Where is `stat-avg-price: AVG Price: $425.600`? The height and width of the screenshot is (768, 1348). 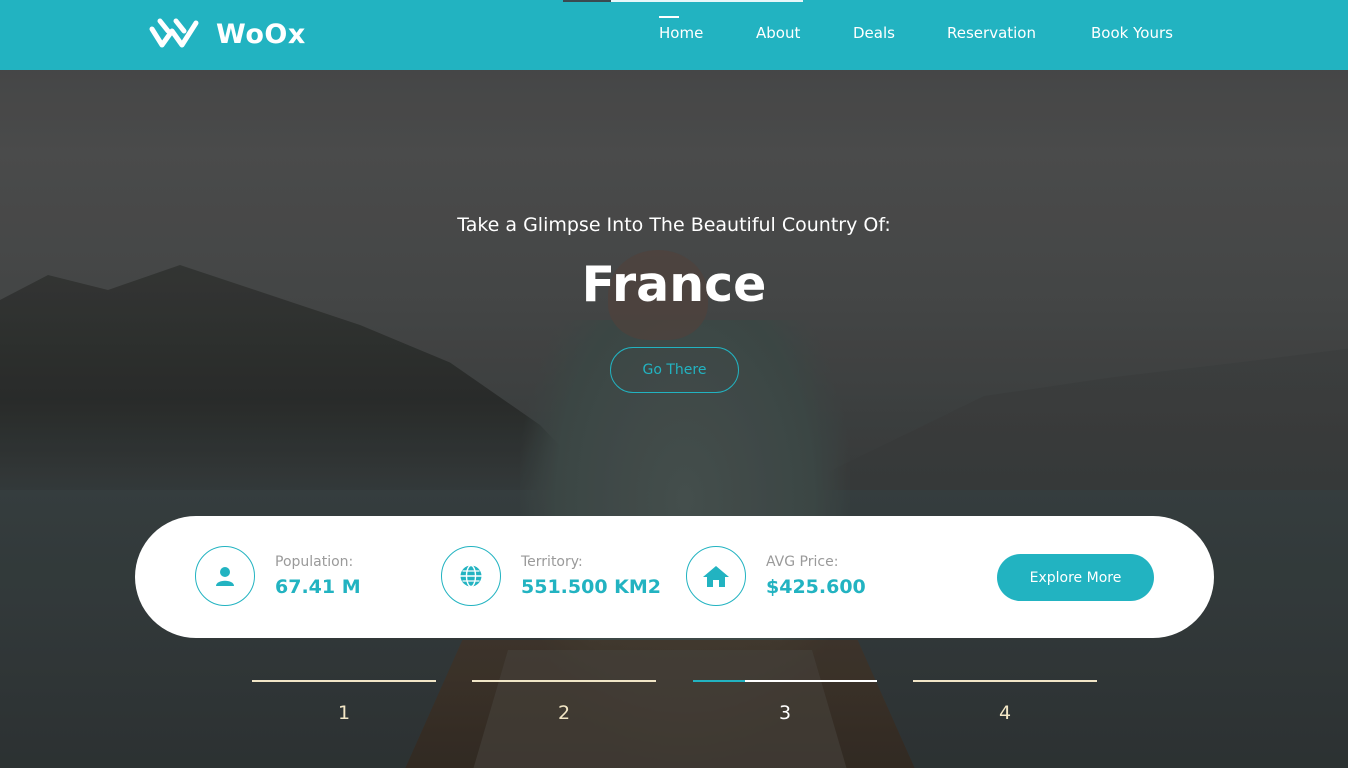
stat-avg-price: AVG Price: $425.600 is located at coordinates (776, 576).